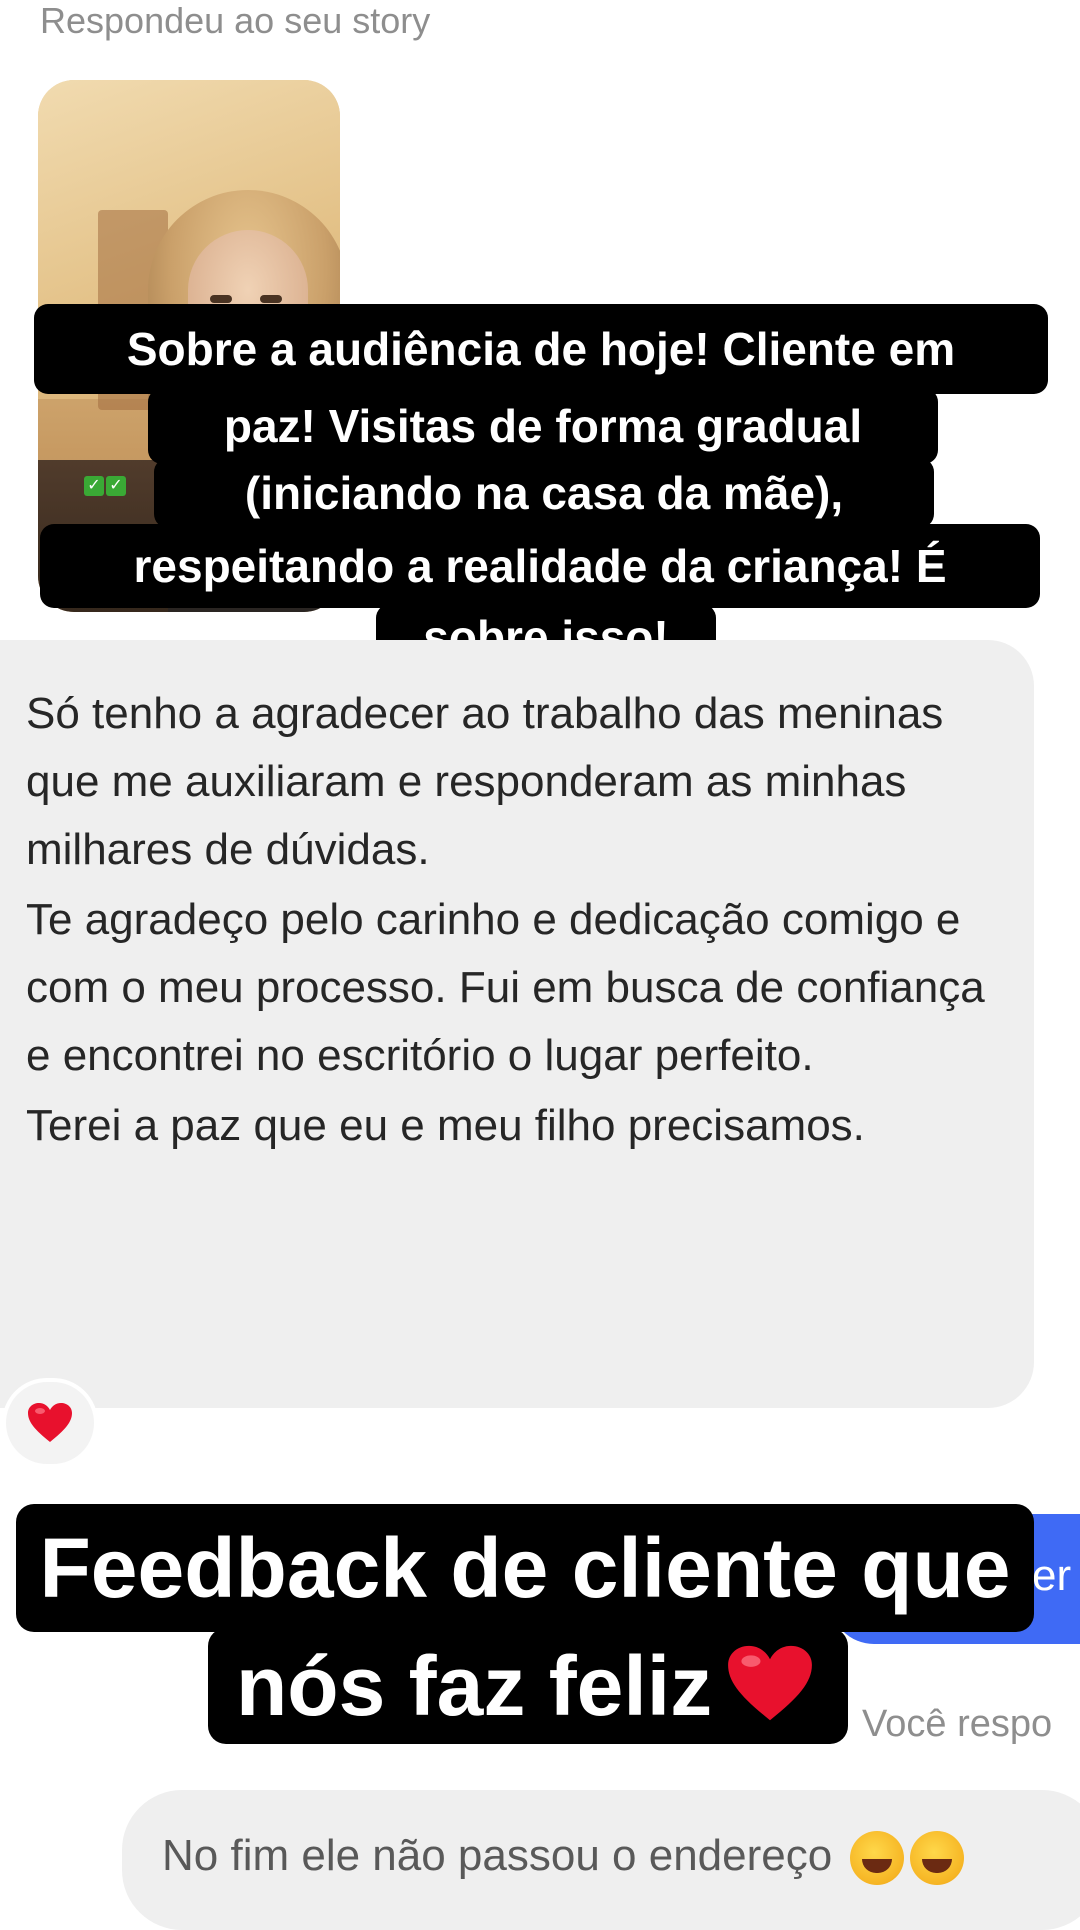 Image resolution: width=1080 pixels, height=1930 pixels. Describe the element at coordinates (1052, 1575) in the screenshot. I see `sent-message-text: er` at that location.